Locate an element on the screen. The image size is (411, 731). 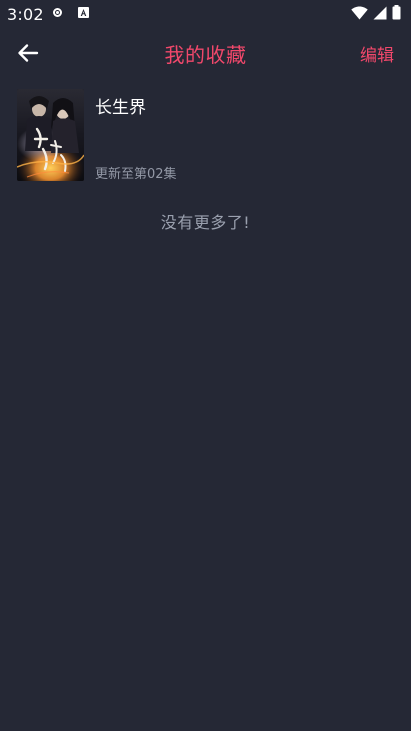
record-icon is located at coordinates (57, 12).